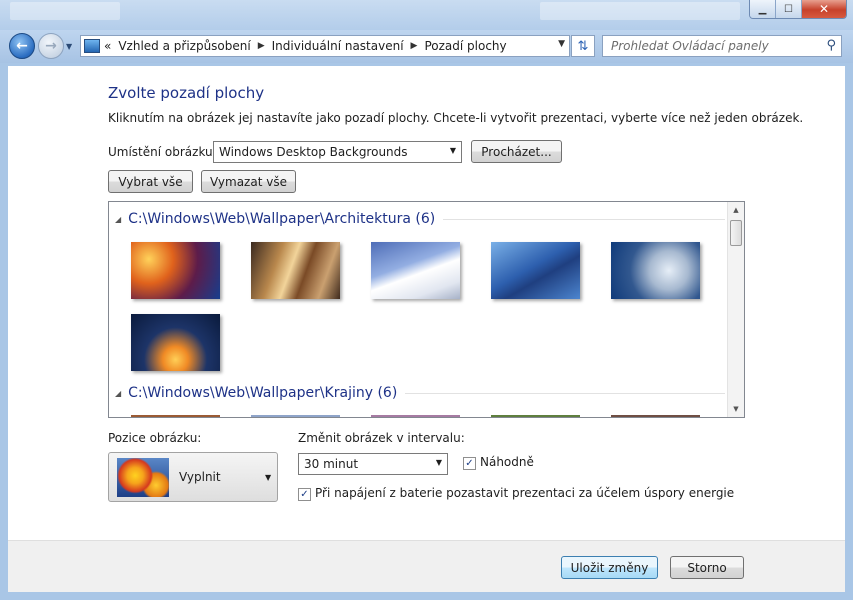 The image size is (853, 600). What do you see at coordinates (735, 309) in the screenshot?
I see `gallery-scrollbar: ▲ ▼` at bounding box center [735, 309].